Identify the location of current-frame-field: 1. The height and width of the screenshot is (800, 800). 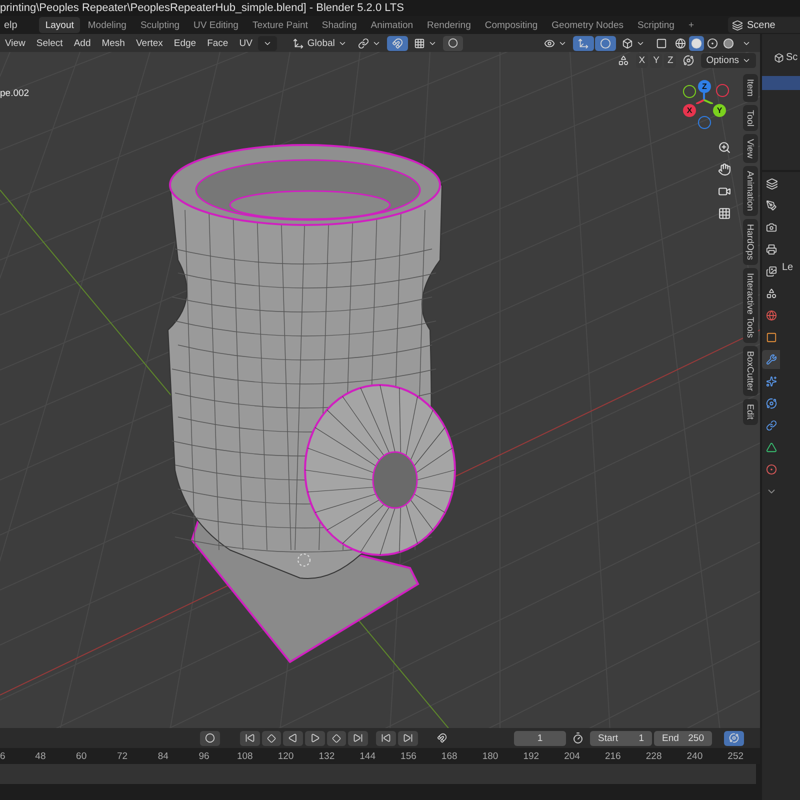
(540, 738).